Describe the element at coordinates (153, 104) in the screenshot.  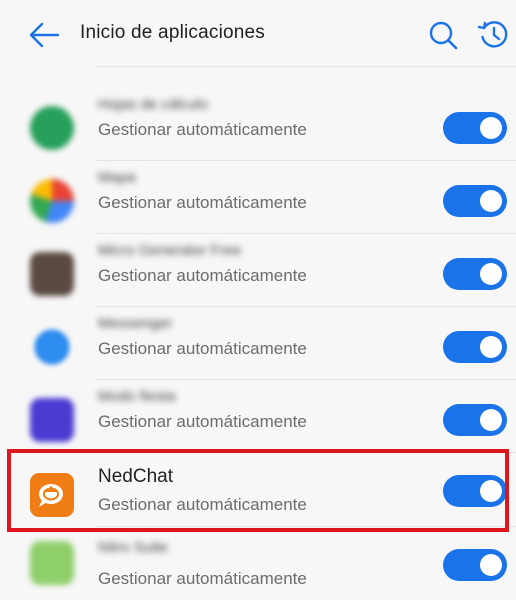
I see `app-name: Hojas de cálculo` at that location.